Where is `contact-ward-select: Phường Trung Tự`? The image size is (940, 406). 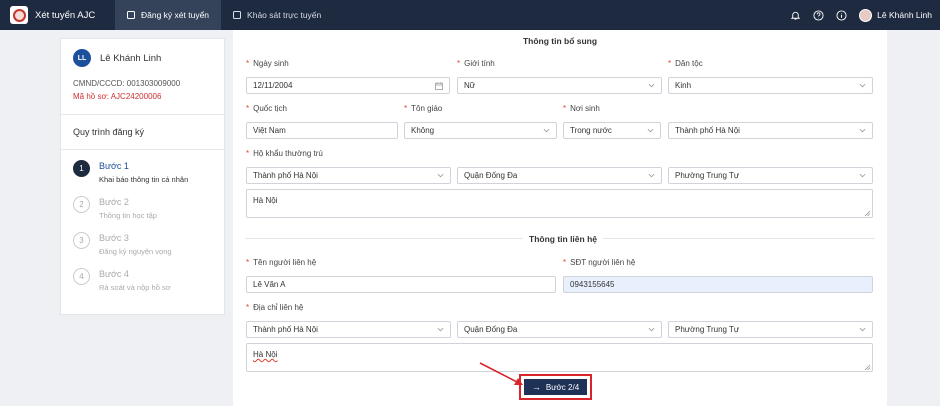
contact-ward-select: Phường Trung Tự is located at coordinates (770, 329).